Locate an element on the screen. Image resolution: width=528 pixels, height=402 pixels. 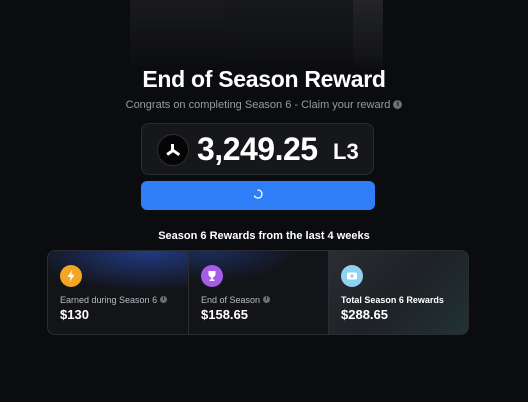
background-panel-left is located at coordinates (177, 35).